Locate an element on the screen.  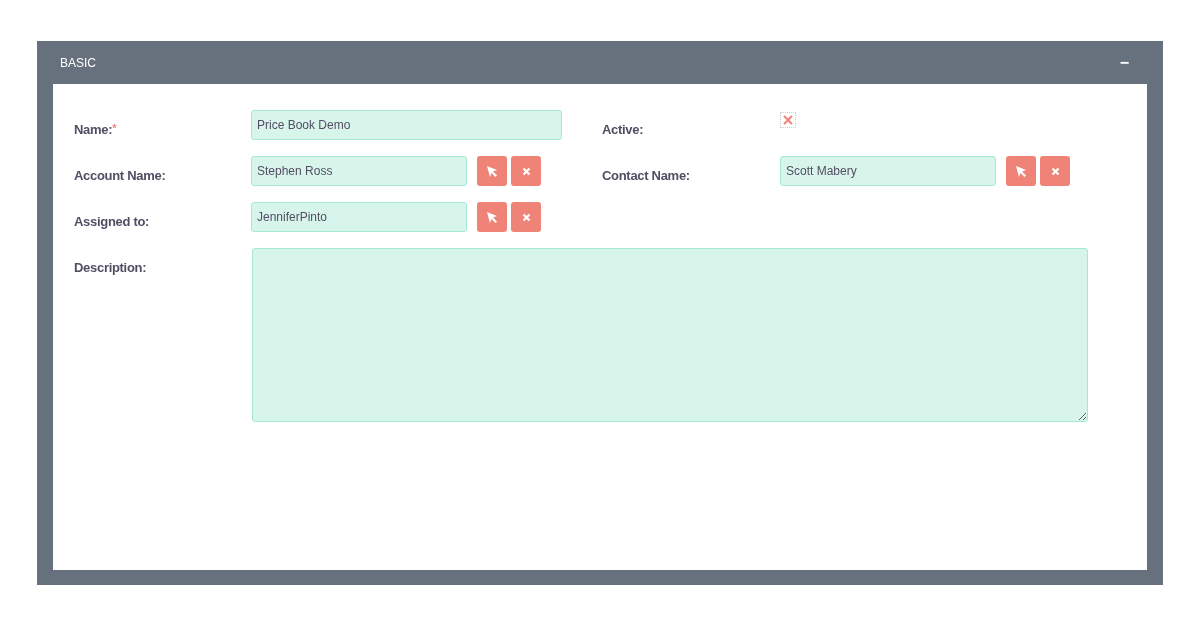
name-input: Price Book Demo is located at coordinates (406, 125).